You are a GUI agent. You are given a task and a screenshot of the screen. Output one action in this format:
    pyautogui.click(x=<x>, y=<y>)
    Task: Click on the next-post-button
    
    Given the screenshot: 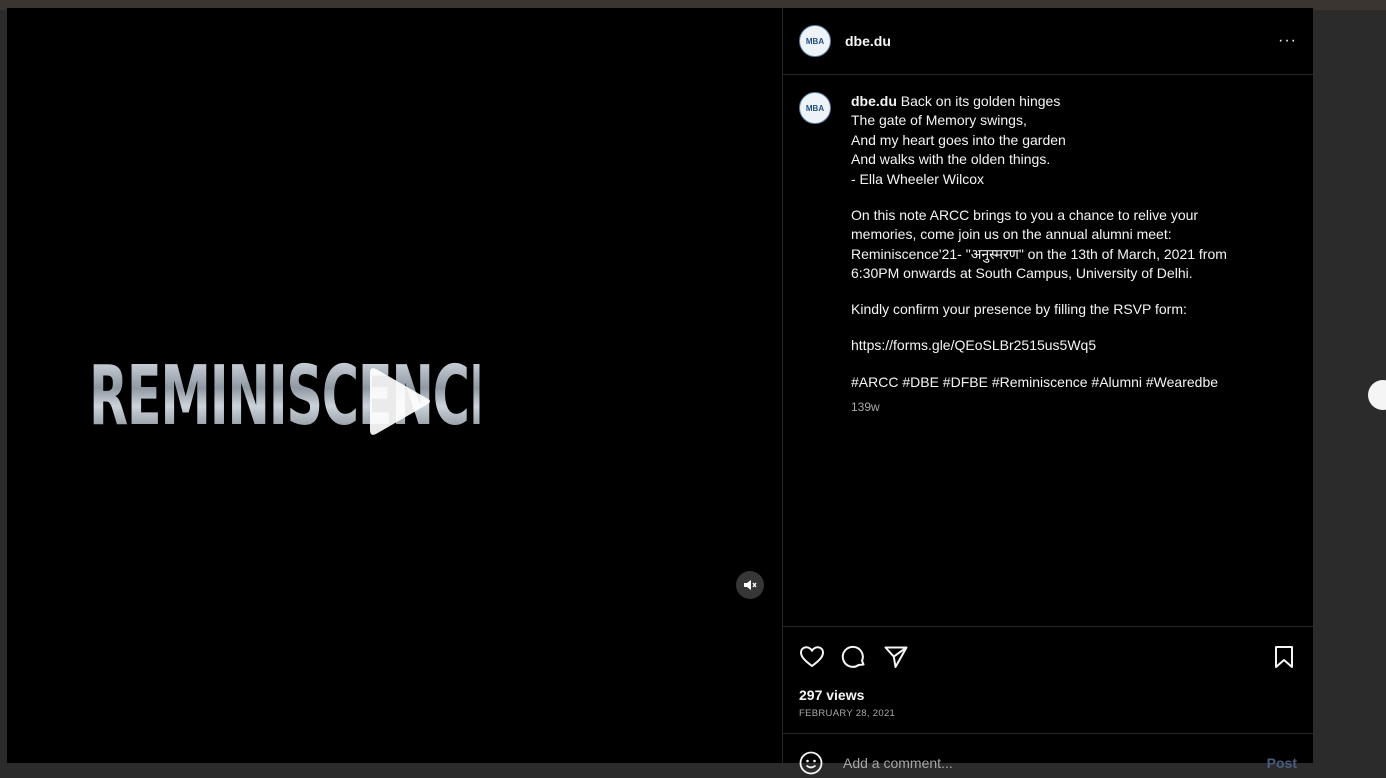 What is the action you would take?
    pyautogui.click(x=1377, y=395)
    